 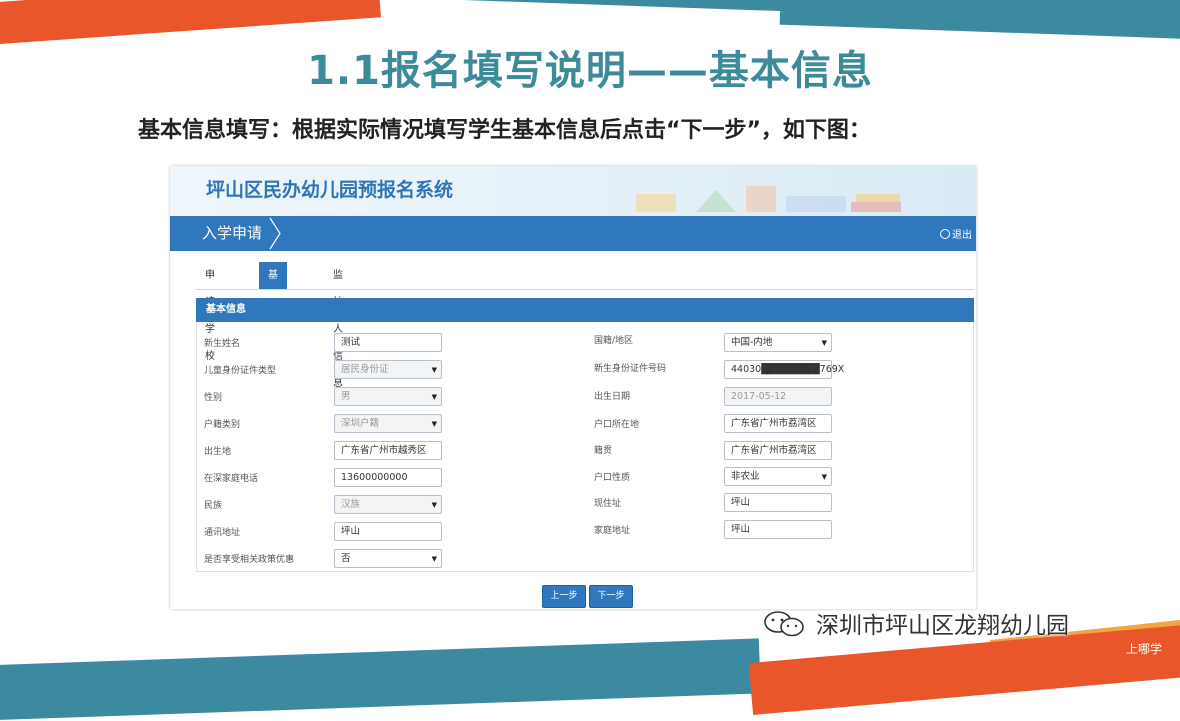 I want to click on household-location-input: 广东省广州市荔湾区, so click(x=778, y=423).